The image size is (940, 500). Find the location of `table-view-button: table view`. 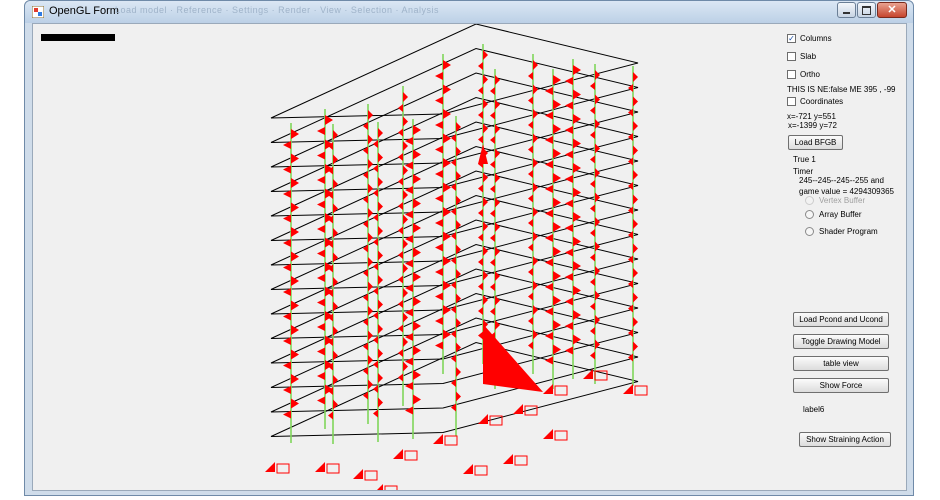

table-view-button: table view is located at coordinates (841, 363).